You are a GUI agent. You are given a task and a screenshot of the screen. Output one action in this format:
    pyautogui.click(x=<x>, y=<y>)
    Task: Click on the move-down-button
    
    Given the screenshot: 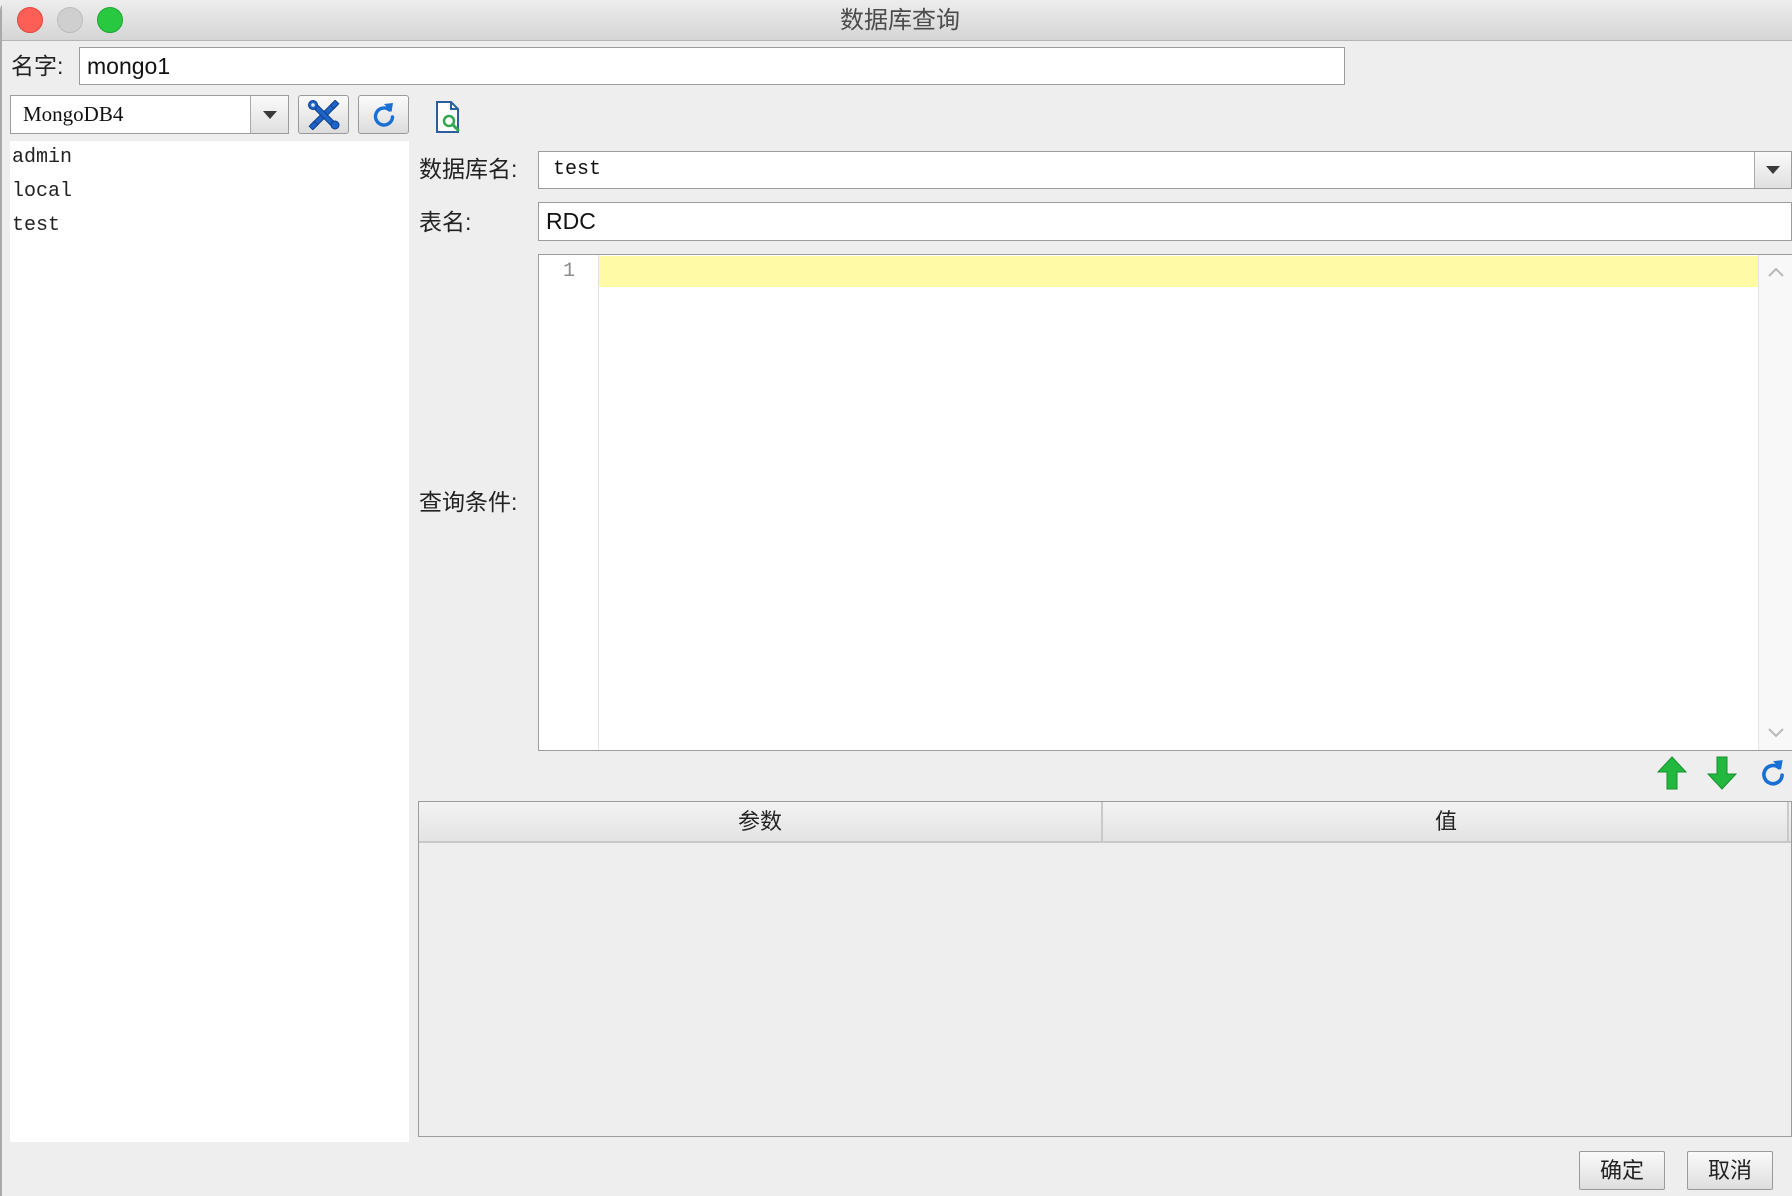 What is the action you would take?
    pyautogui.click(x=1722, y=773)
    